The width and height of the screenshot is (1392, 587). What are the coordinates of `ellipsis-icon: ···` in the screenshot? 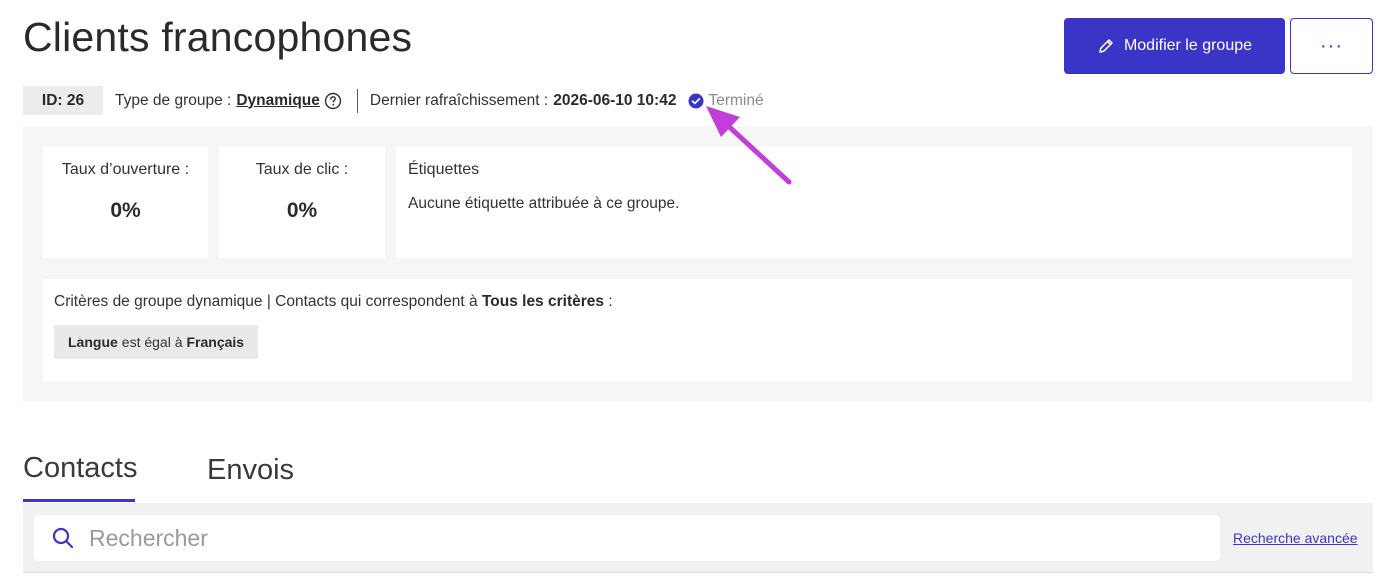 It's located at (1331, 45).